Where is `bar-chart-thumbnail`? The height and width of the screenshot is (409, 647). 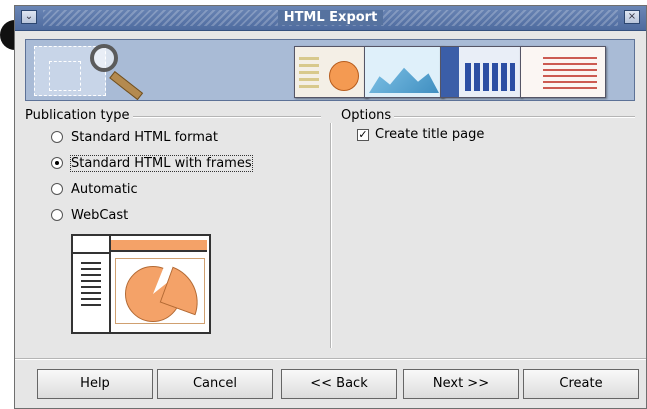 bar-chart-thumbnail is located at coordinates (481, 72).